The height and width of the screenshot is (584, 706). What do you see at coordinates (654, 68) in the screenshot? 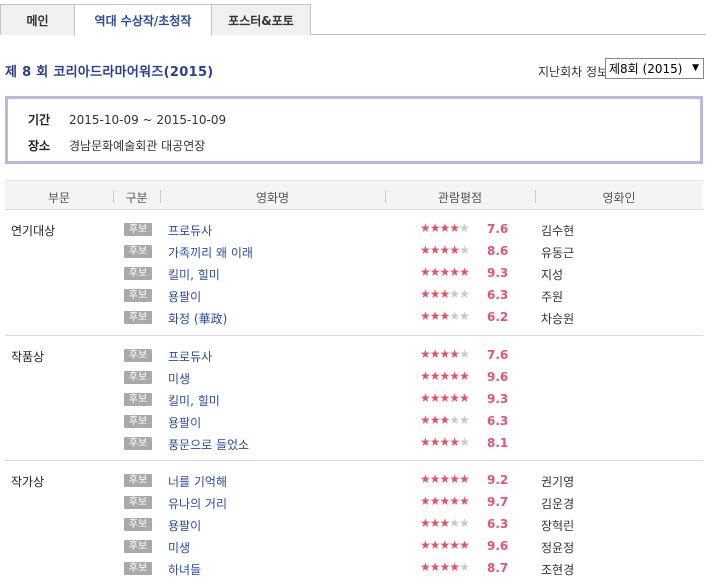
I see `past-edition-select: 제8회 (2015) ▼` at bounding box center [654, 68].